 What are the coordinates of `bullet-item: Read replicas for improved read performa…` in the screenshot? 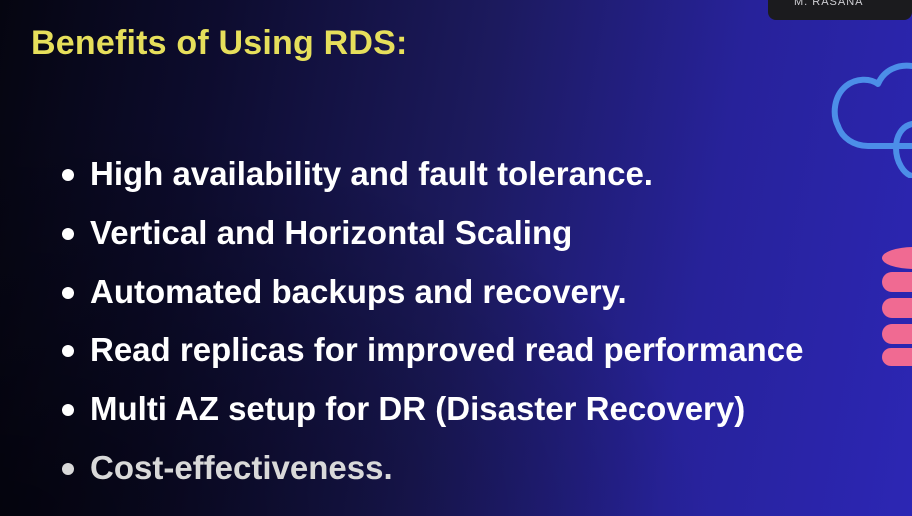 It's located at (432, 357).